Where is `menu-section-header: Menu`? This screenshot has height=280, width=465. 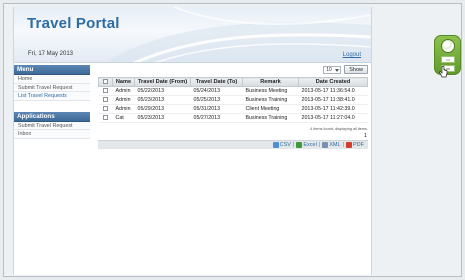 menu-section-header: Menu is located at coordinates (52, 70).